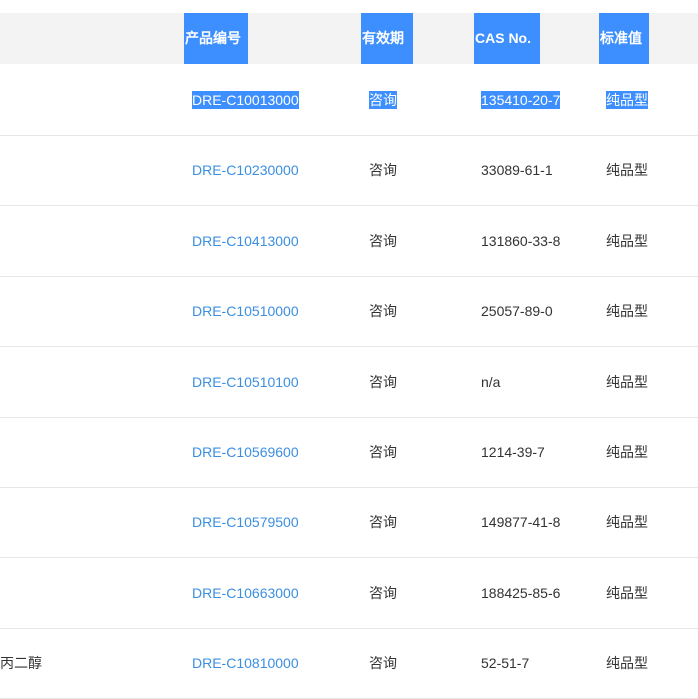  I want to click on cas-number-text: 25057-89-0, so click(517, 311).